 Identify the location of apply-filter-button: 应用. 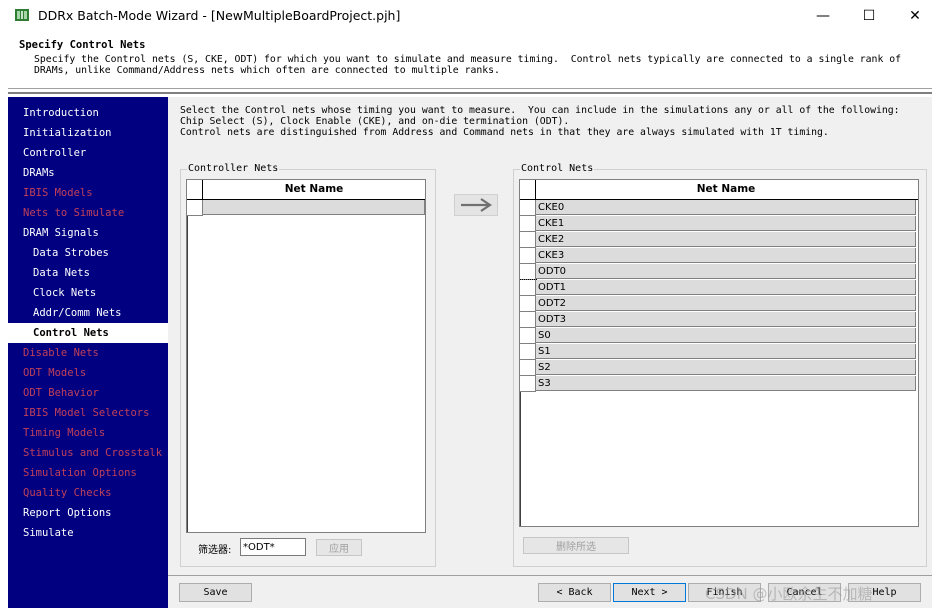
(339, 547).